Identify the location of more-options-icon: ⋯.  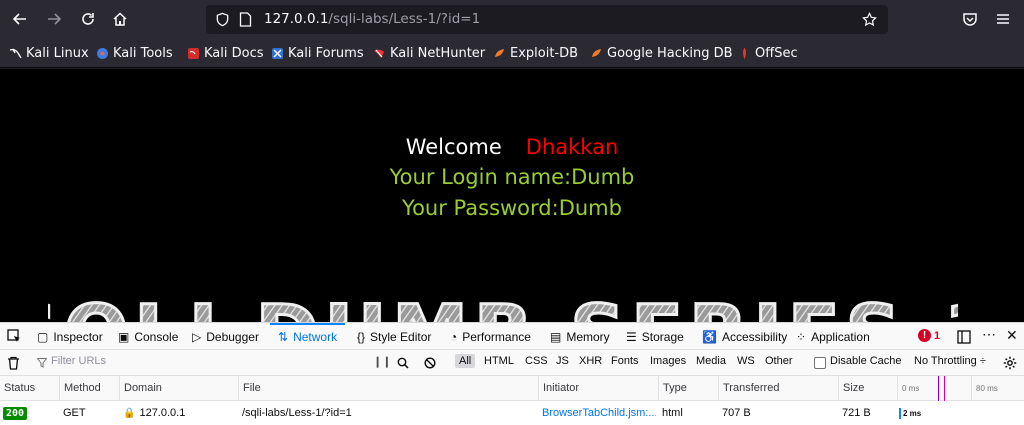
(989, 334).